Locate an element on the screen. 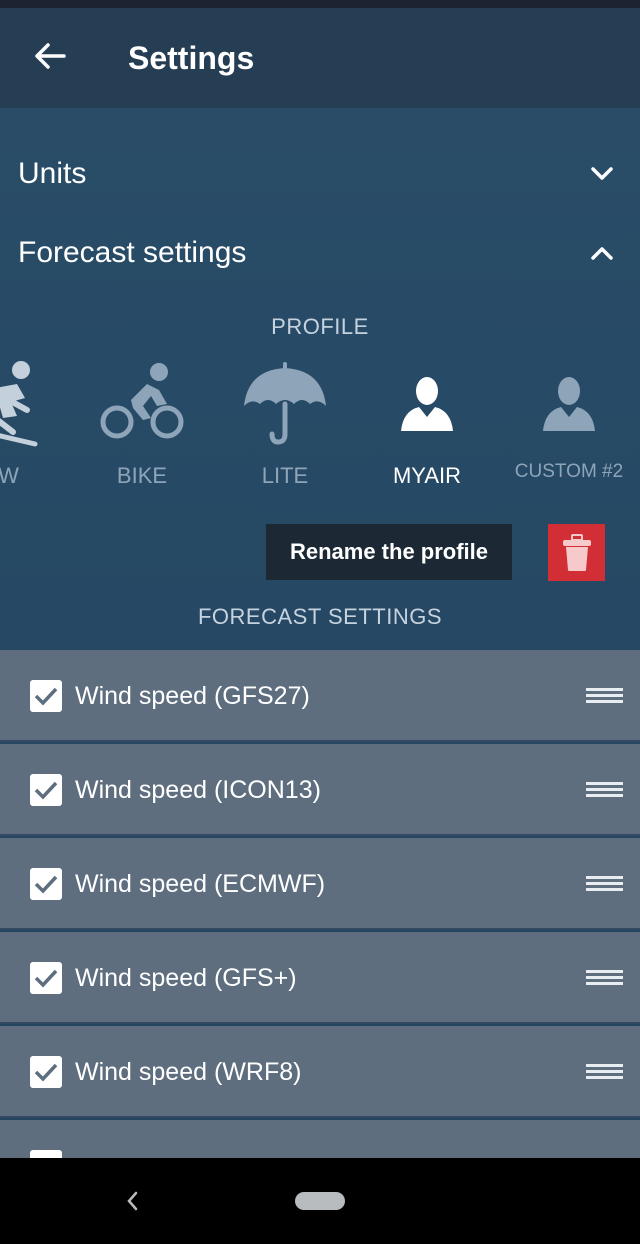 The image size is (640, 1244). profile-label: LITE is located at coordinates (285, 475).